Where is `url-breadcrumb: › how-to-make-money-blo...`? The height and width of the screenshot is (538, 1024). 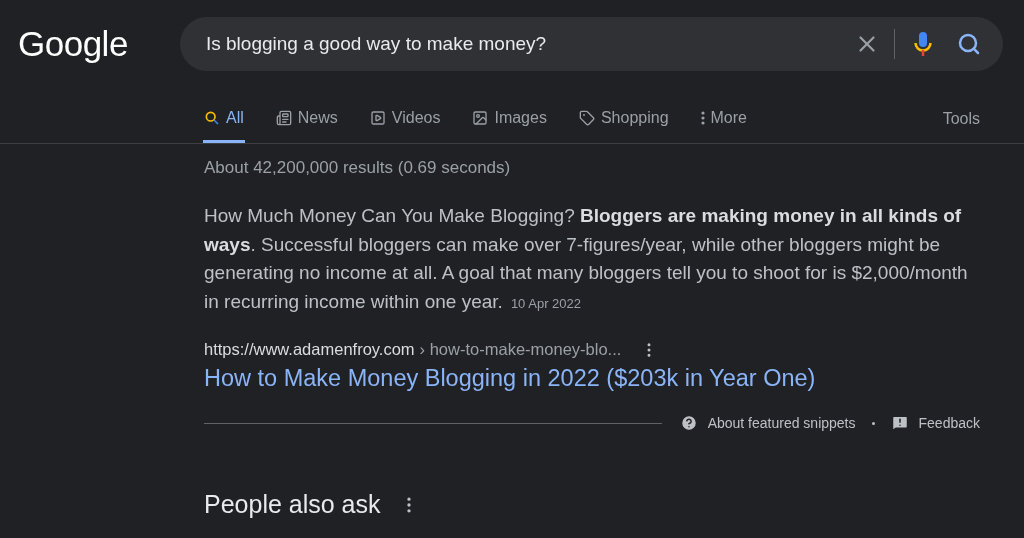 url-breadcrumb: › how-to-make-money-blo... is located at coordinates (520, 349).